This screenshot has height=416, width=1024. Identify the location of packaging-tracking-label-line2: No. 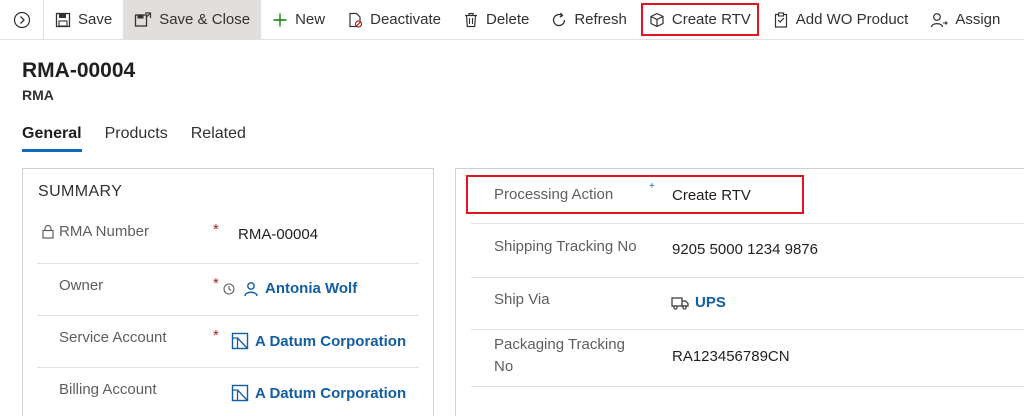
(504, 366).